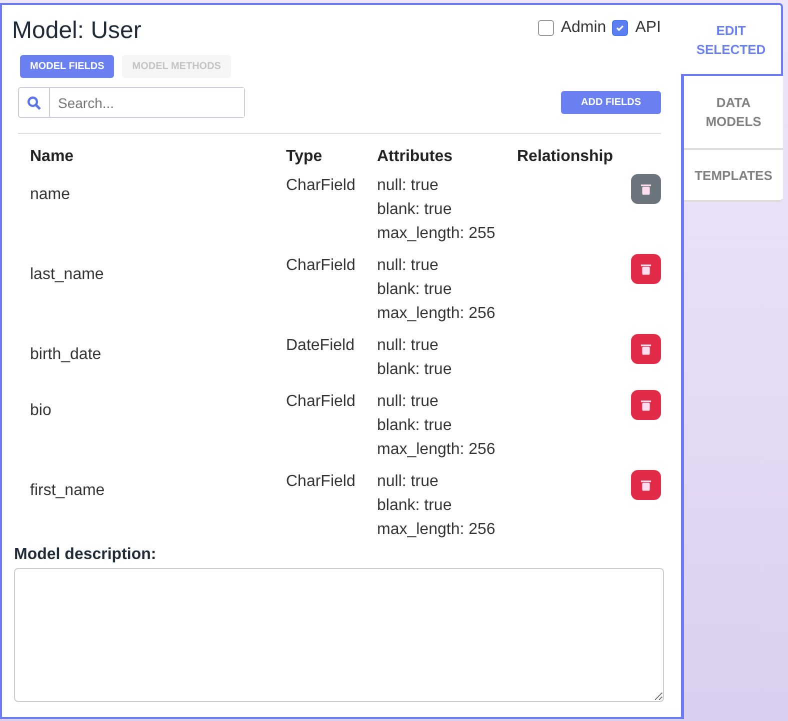  I want to click on option-checkbox: Admin, so click(572, 28).